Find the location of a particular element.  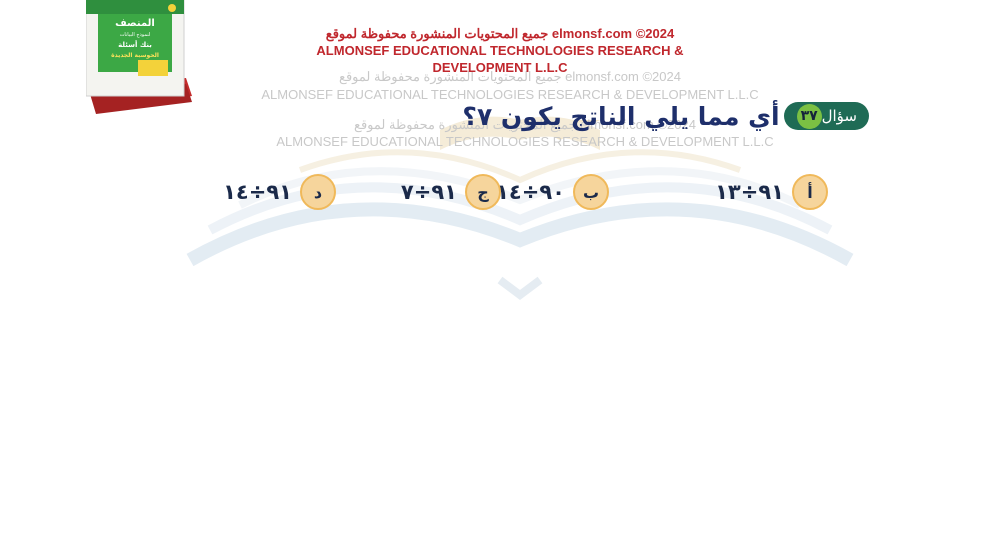

question-header: سؤال ٣٧ أي مما يلي الناتج يكون ٧؟ is located at coordinates (665, 116).